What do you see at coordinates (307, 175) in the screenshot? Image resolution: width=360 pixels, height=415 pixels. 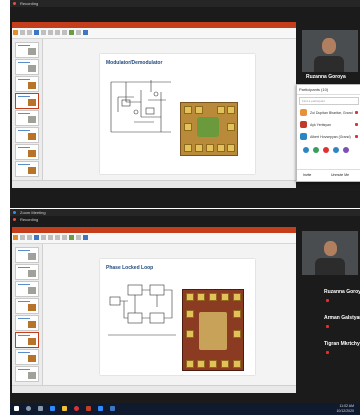 I see `invite-button: Invite` at bounding box center [307, 175].